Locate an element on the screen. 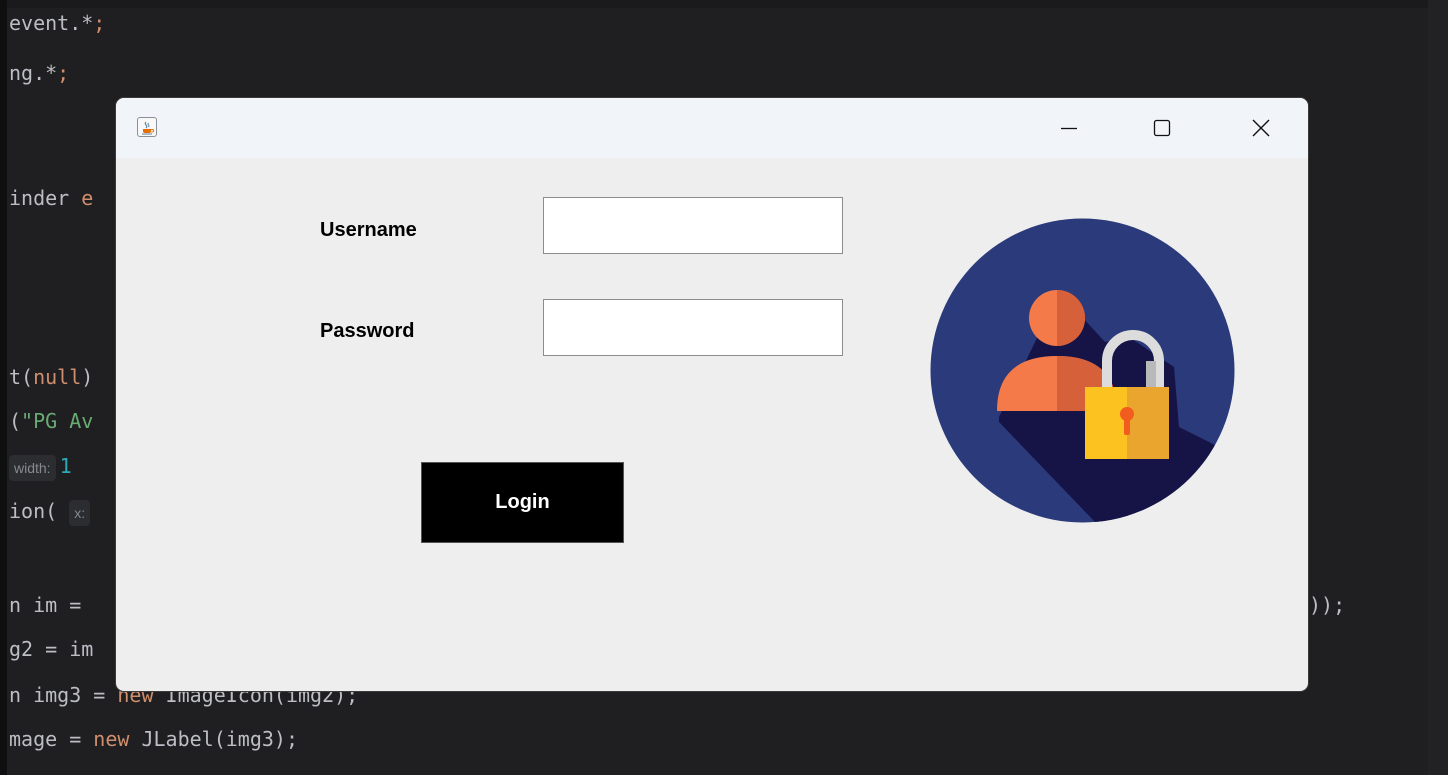  editor-scrollbar is located at coordinates (1438, 387).